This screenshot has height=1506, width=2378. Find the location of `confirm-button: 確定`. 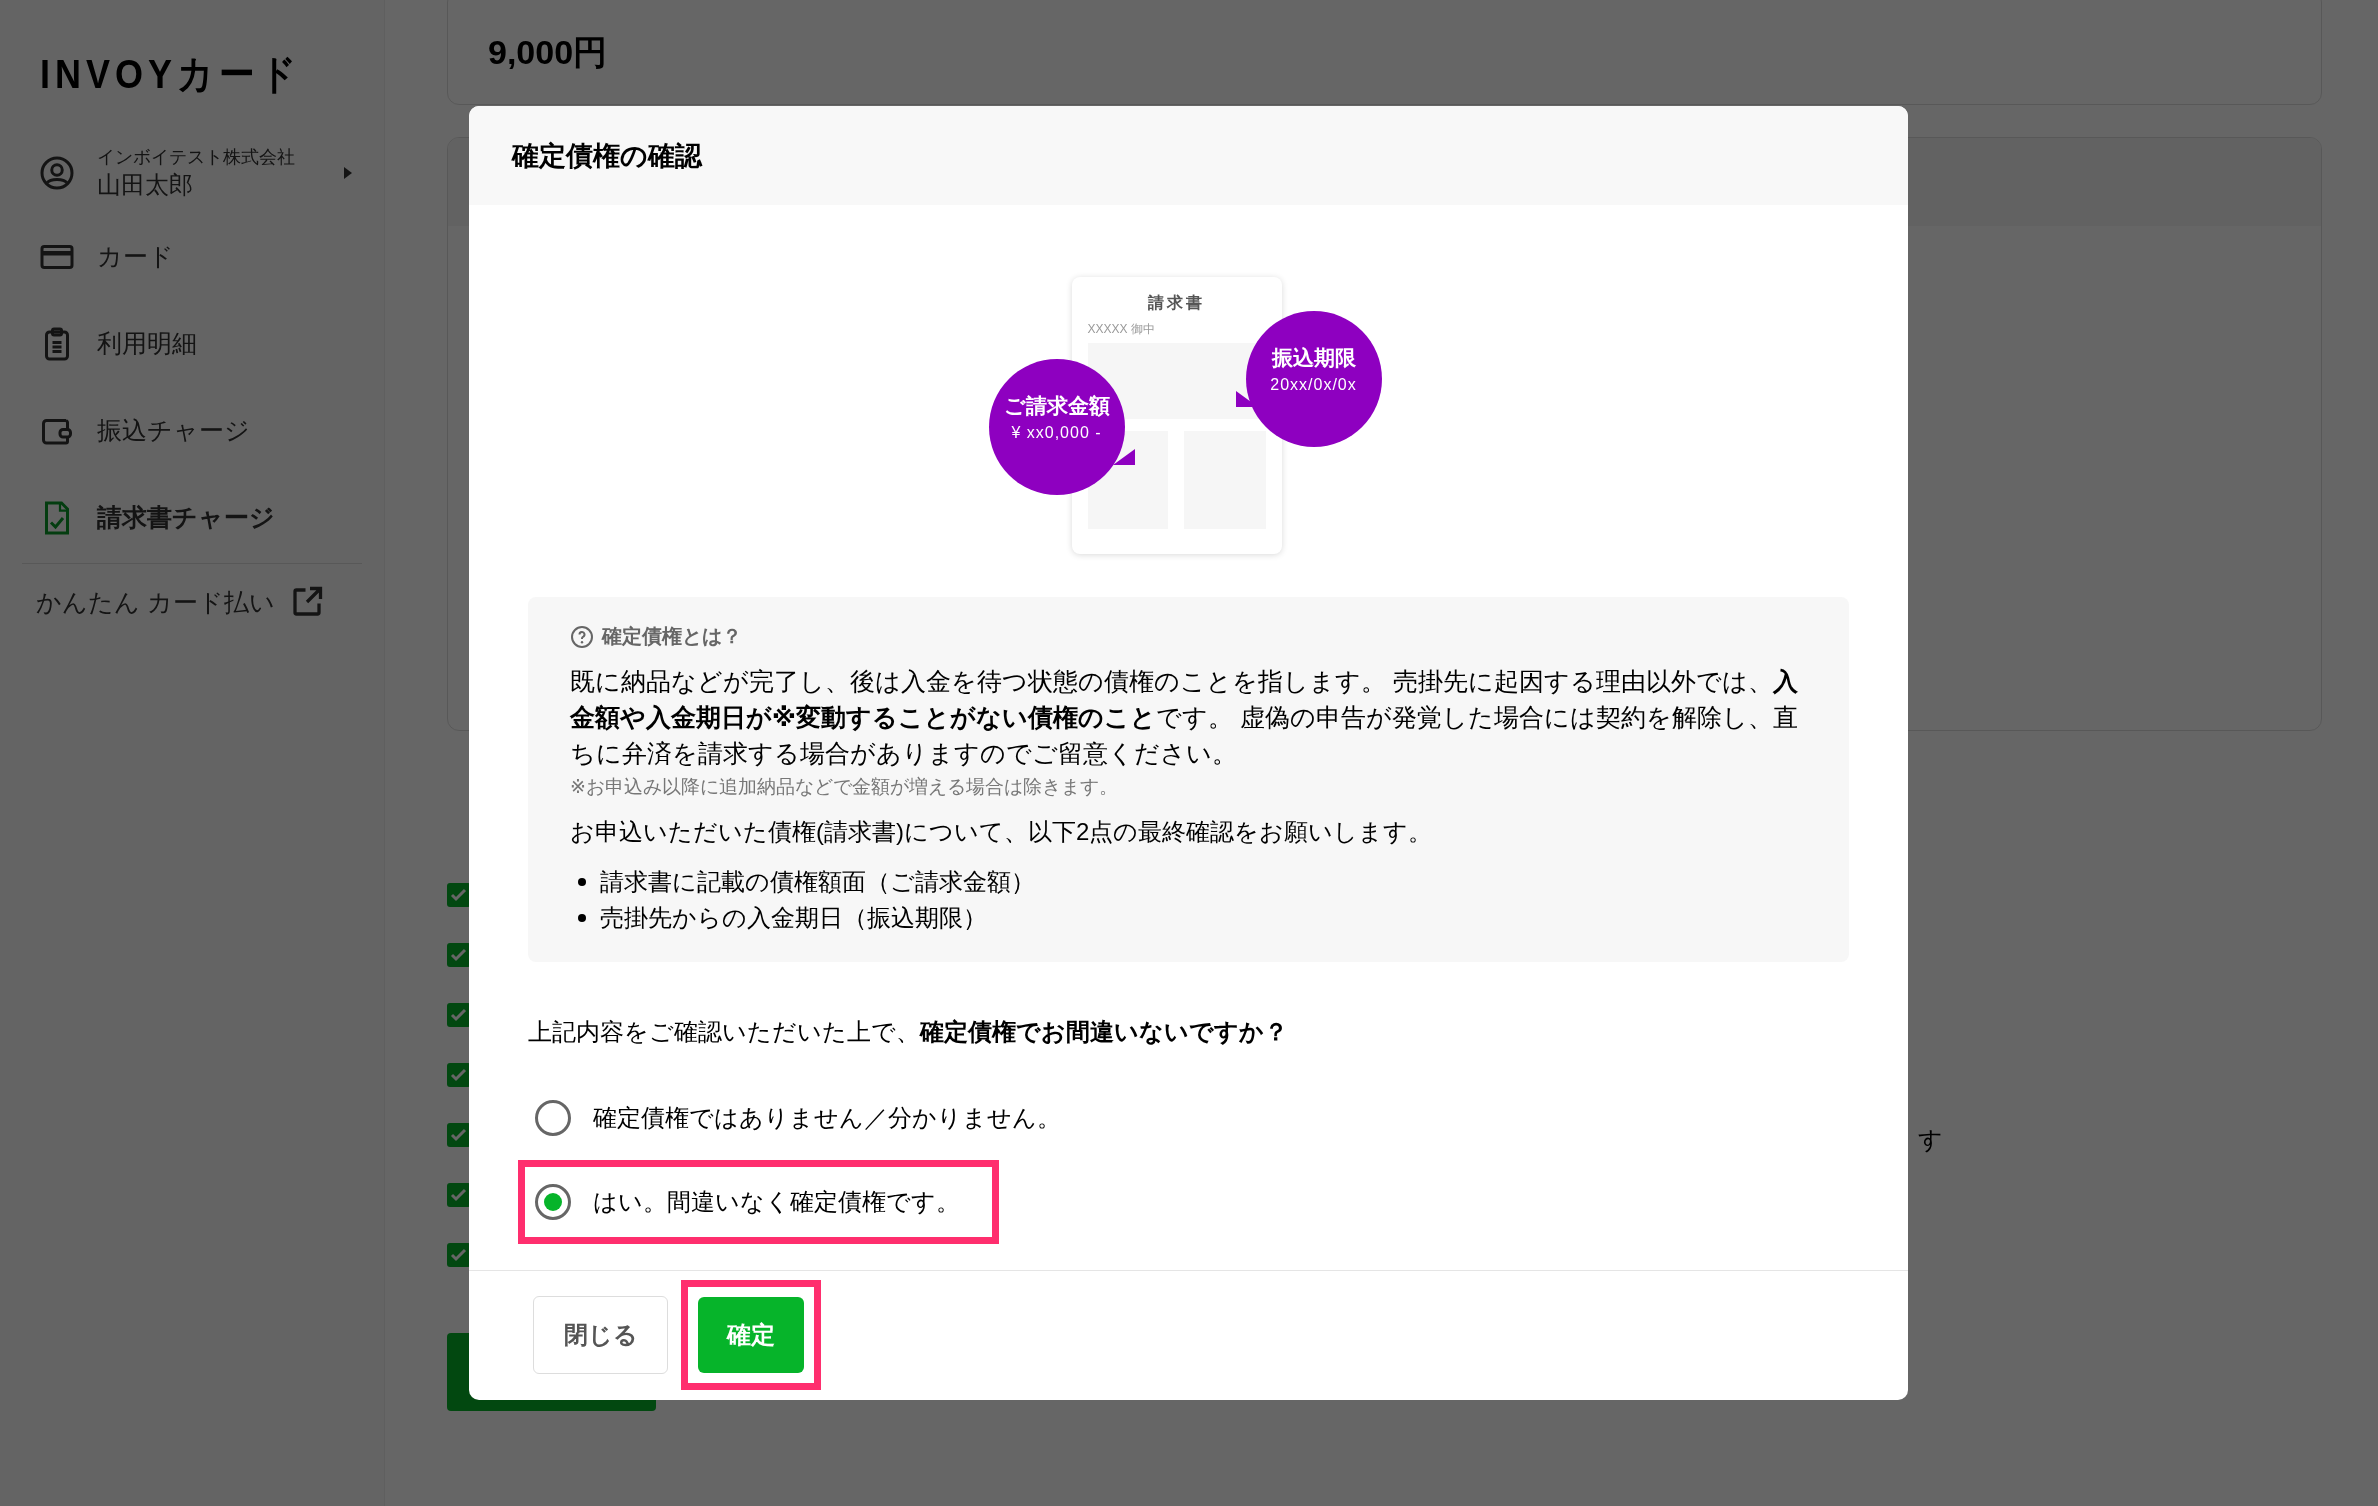

confirm-button: 確定 is located at coordinates (751, 1335).